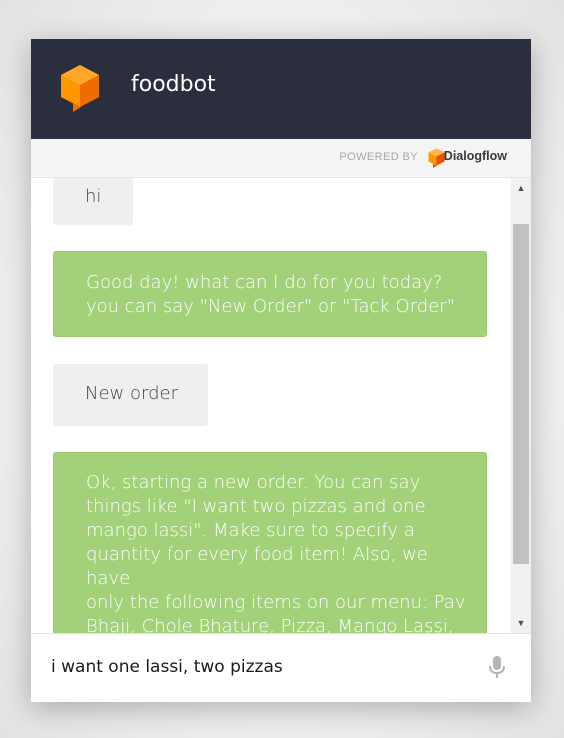 This screenshot has height=738, width=564. What do you see at coordinates (173, 84) in the screenshot?
I see `bot-title: foodbot` at bounding box center [173, 84].